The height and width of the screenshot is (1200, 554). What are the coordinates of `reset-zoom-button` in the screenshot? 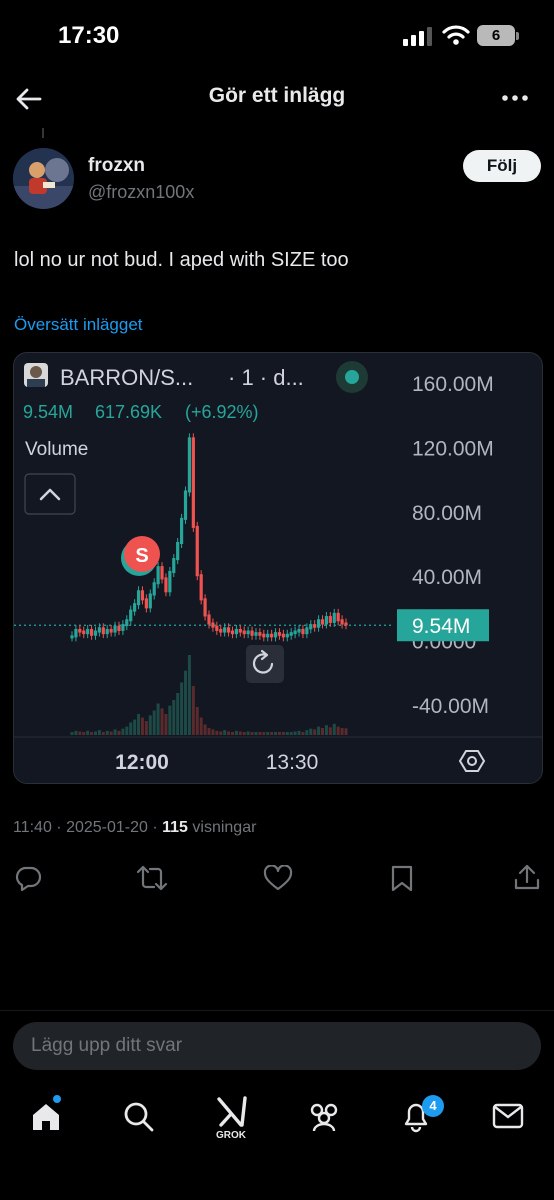 It's located at (265, 664).